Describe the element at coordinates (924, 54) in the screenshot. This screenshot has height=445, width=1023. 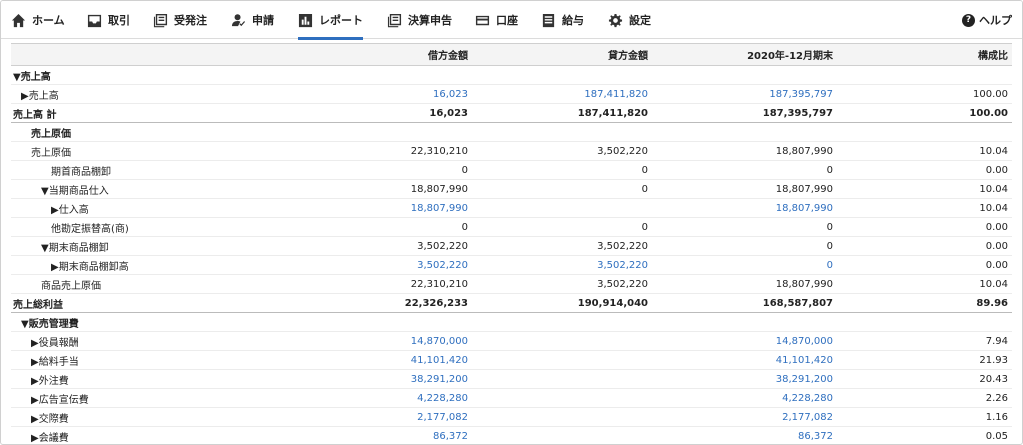
I see `header-ratio: 構成比` at that location.